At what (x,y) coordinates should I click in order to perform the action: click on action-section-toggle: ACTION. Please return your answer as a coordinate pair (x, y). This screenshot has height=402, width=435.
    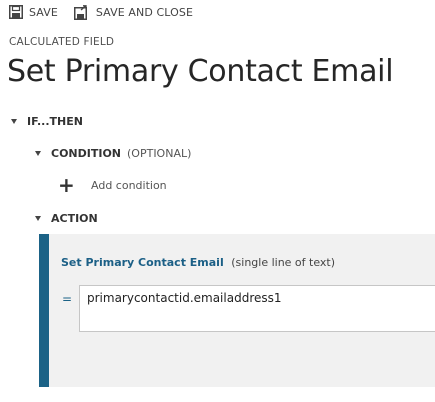
    Looking at the image, I should click on (66, 218).